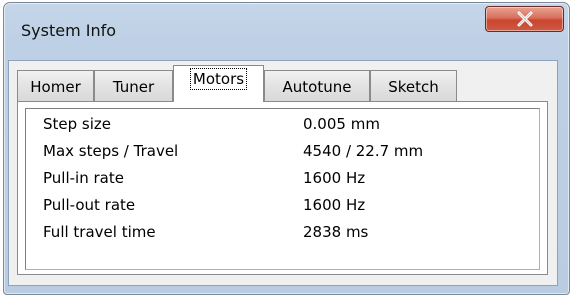 This screenshot has width=573, height=298. What do you see at coordinates (282, 205) in the screenshot?
I see `info-row: Pull-out rate 1600 Hz` at bounding box center [282, 205].